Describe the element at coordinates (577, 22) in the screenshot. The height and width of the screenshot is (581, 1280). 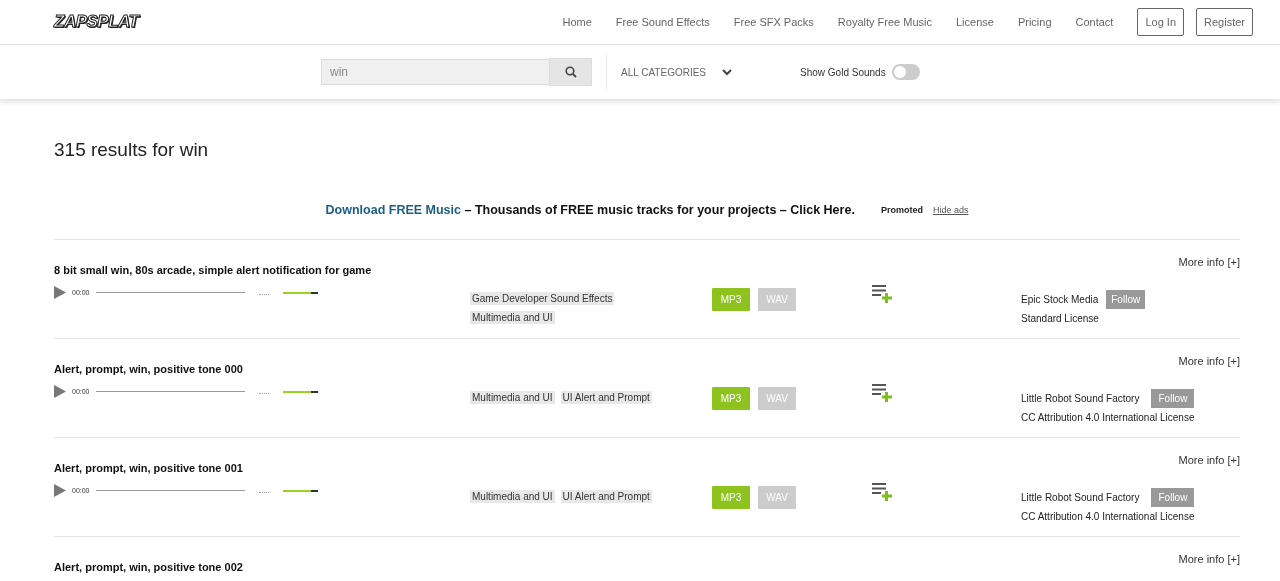
I see `nav-link: Home` at that location.